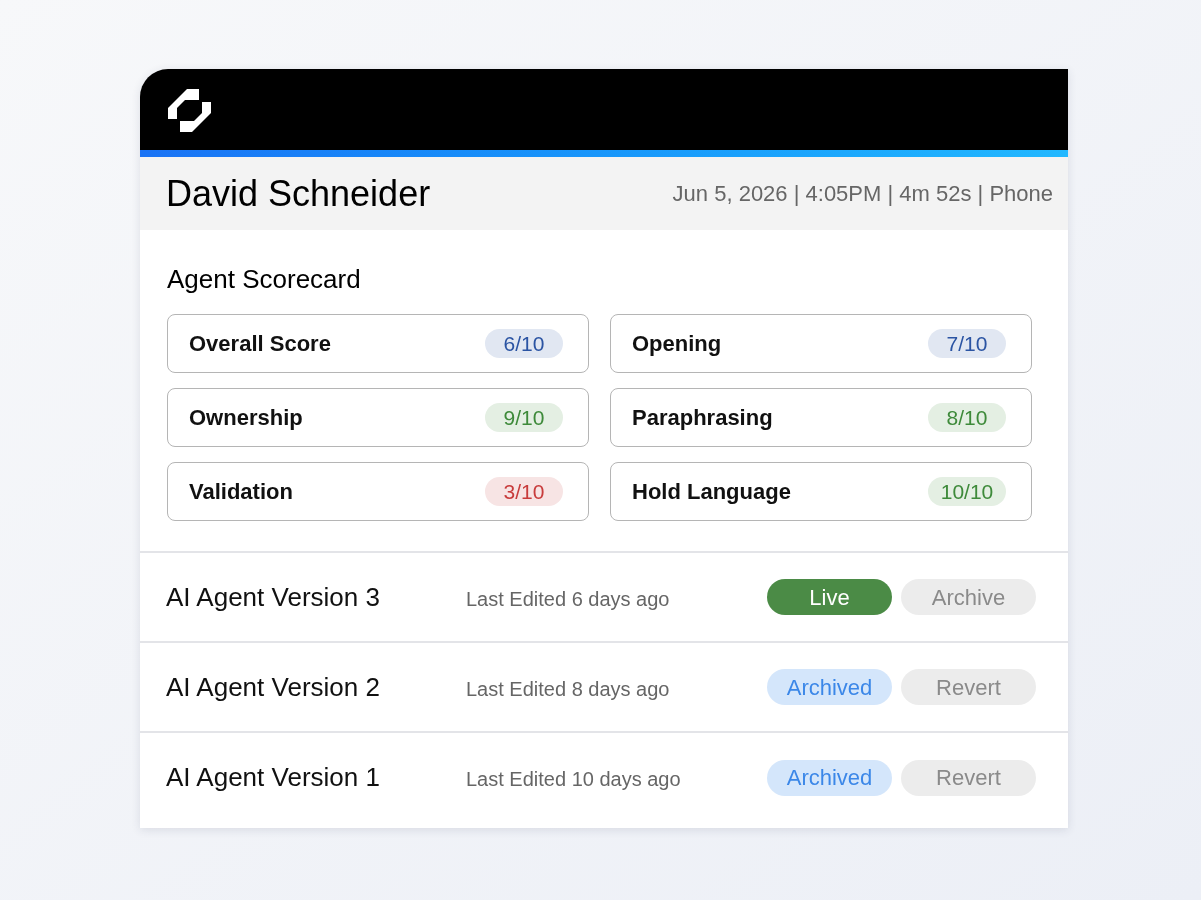  Describe the element at coordinates (264, 279) in the screenshot. I see `section-title: Agent Scorecard` at that location.